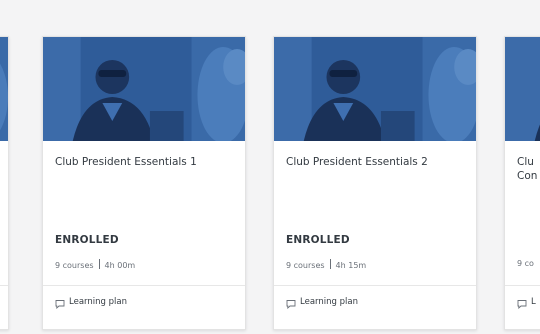 The width and height of the screenshot is (540, 334). What do you see at coordinates (326, 264) in the screenshot?
I see `course-meta: 9 courses 4h 15m` at bounding box center [326, 264].